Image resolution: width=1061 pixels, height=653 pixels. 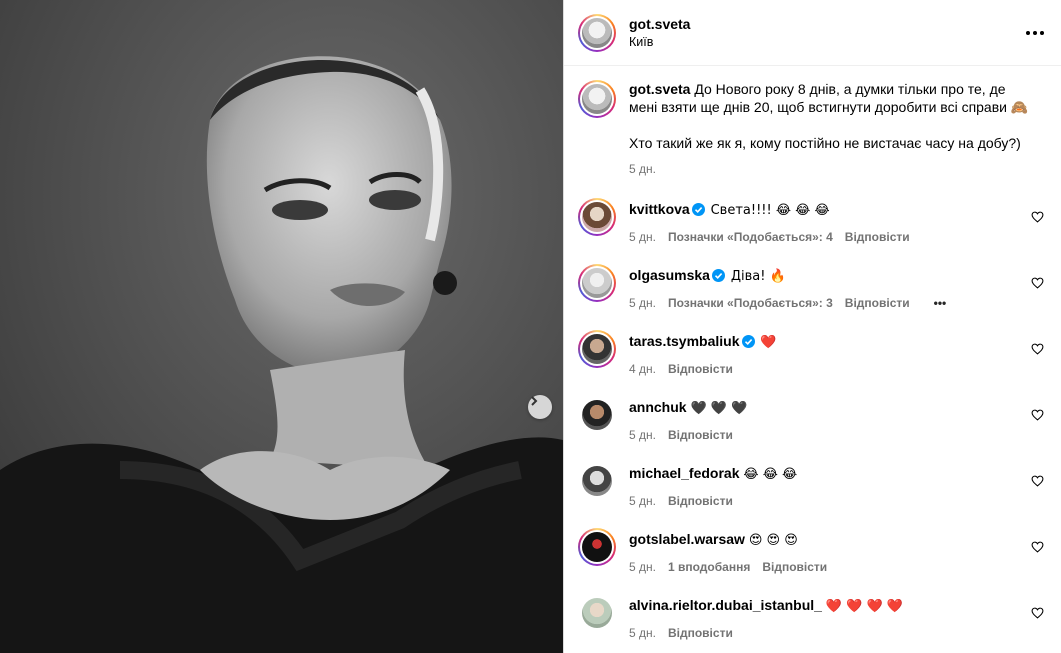 I want to click on comment-text: ❤️, so click(x=768, y=343).